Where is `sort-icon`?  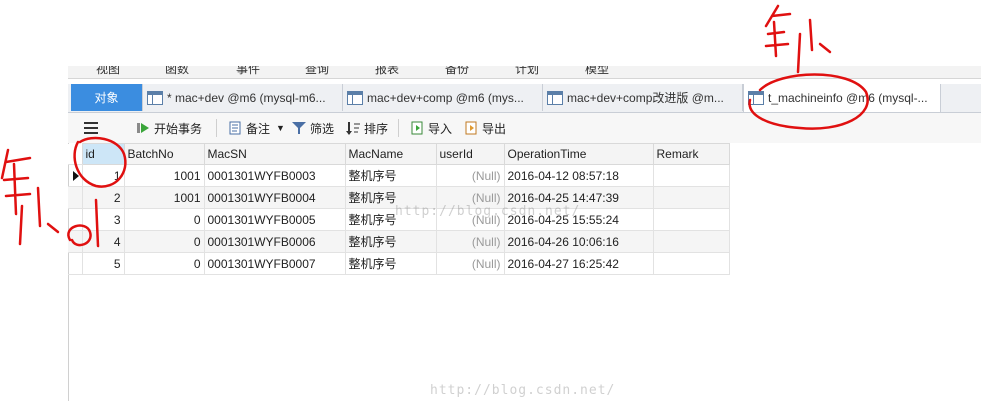 sort-icon is located at coordinates (353, 128).